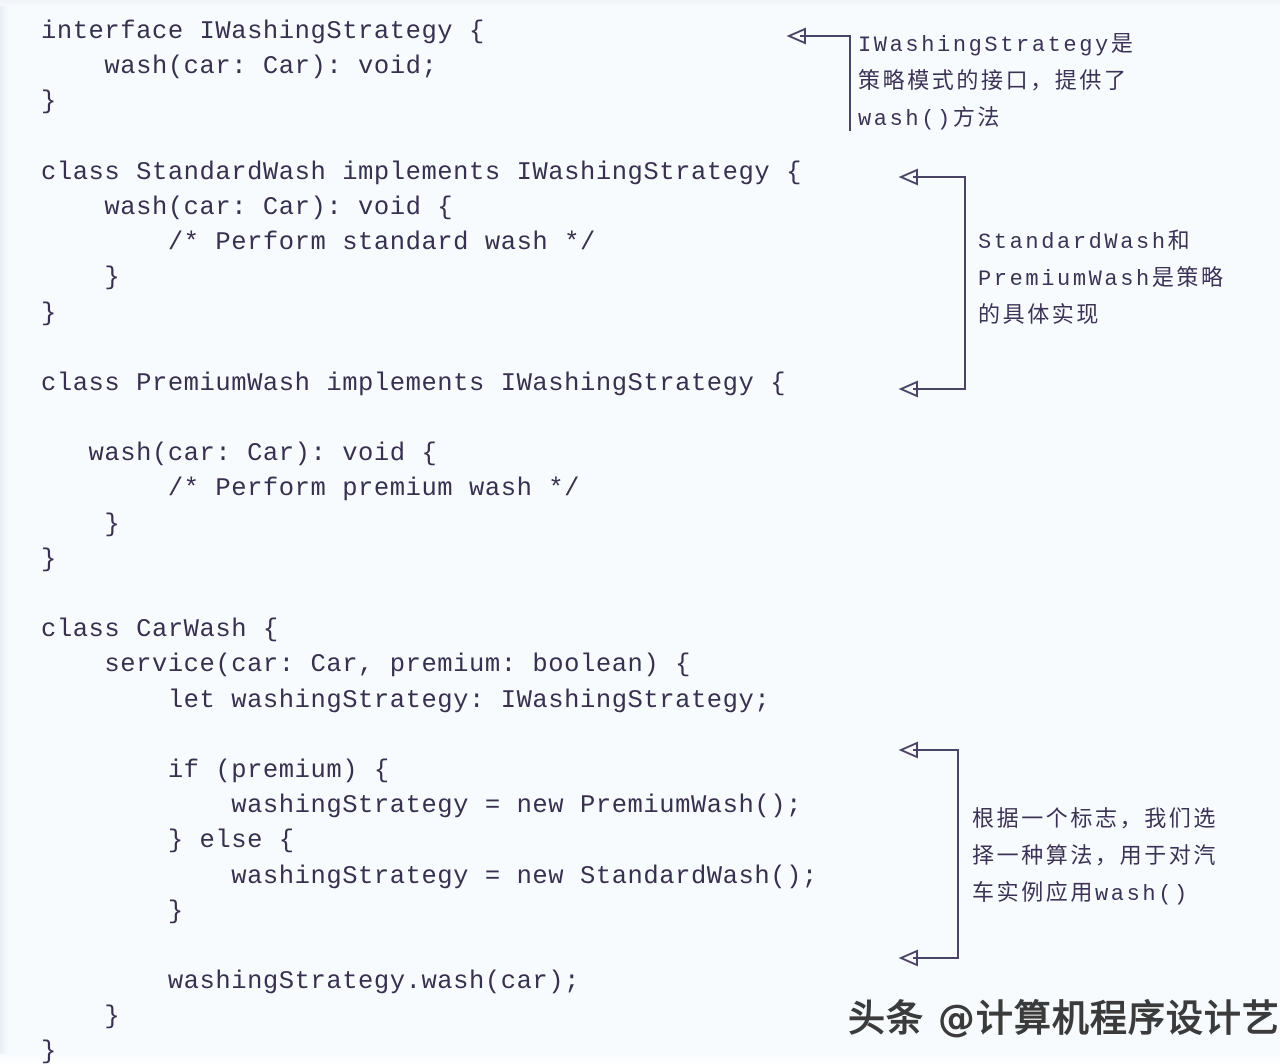 This screenshot has width=1280, height=1064. Describe the element at coordinates (997, 82) in the screenshot. I see `annotation-interface: IWashingStrategy是 策略模式的接口，提供了 wash()方法` at that location.